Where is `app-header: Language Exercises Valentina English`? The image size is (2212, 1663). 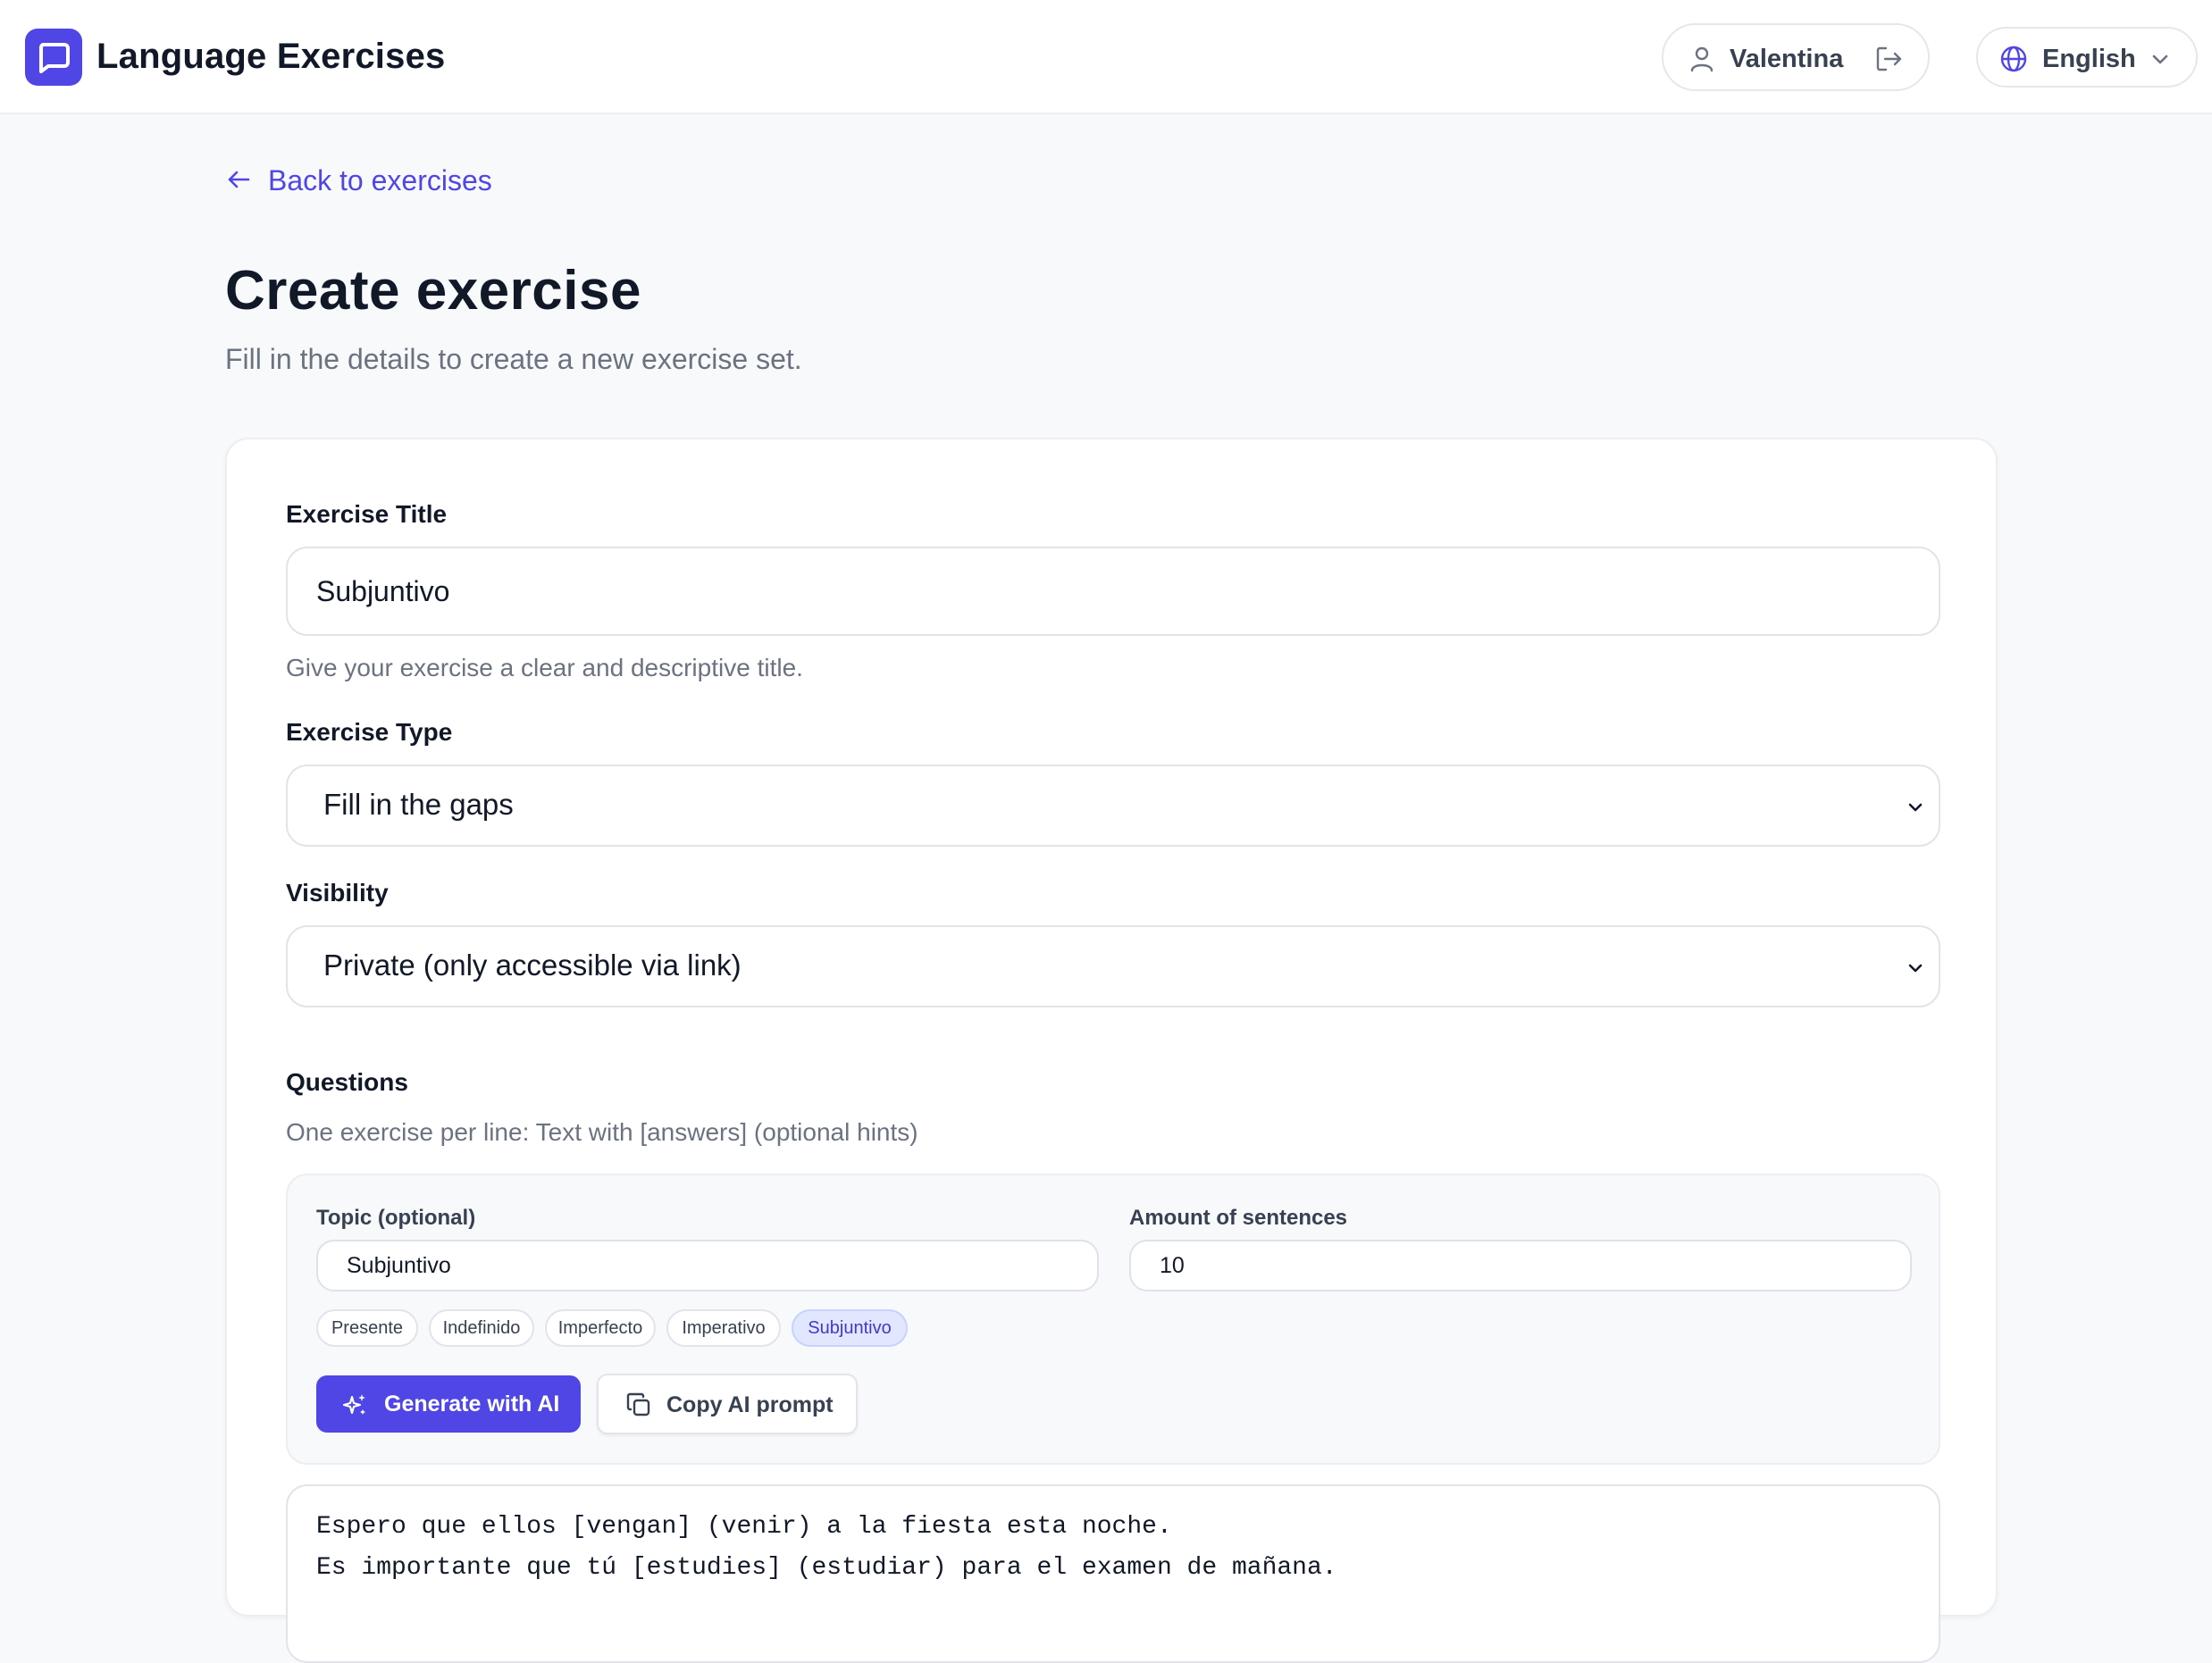 app-header: Language Exercises Valentina English is located at coordinates (1106, 57).